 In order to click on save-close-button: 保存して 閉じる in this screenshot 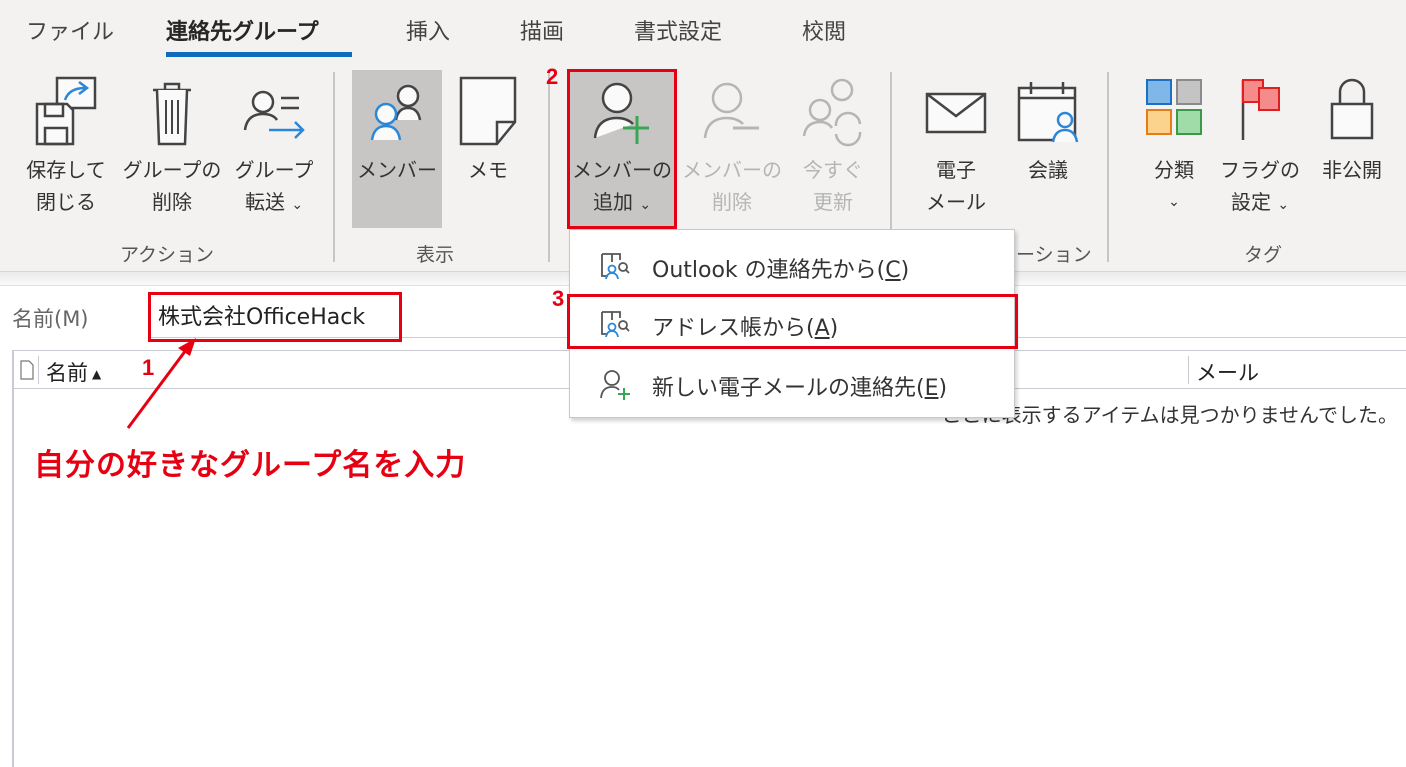, I will do `click(66, 149)`.